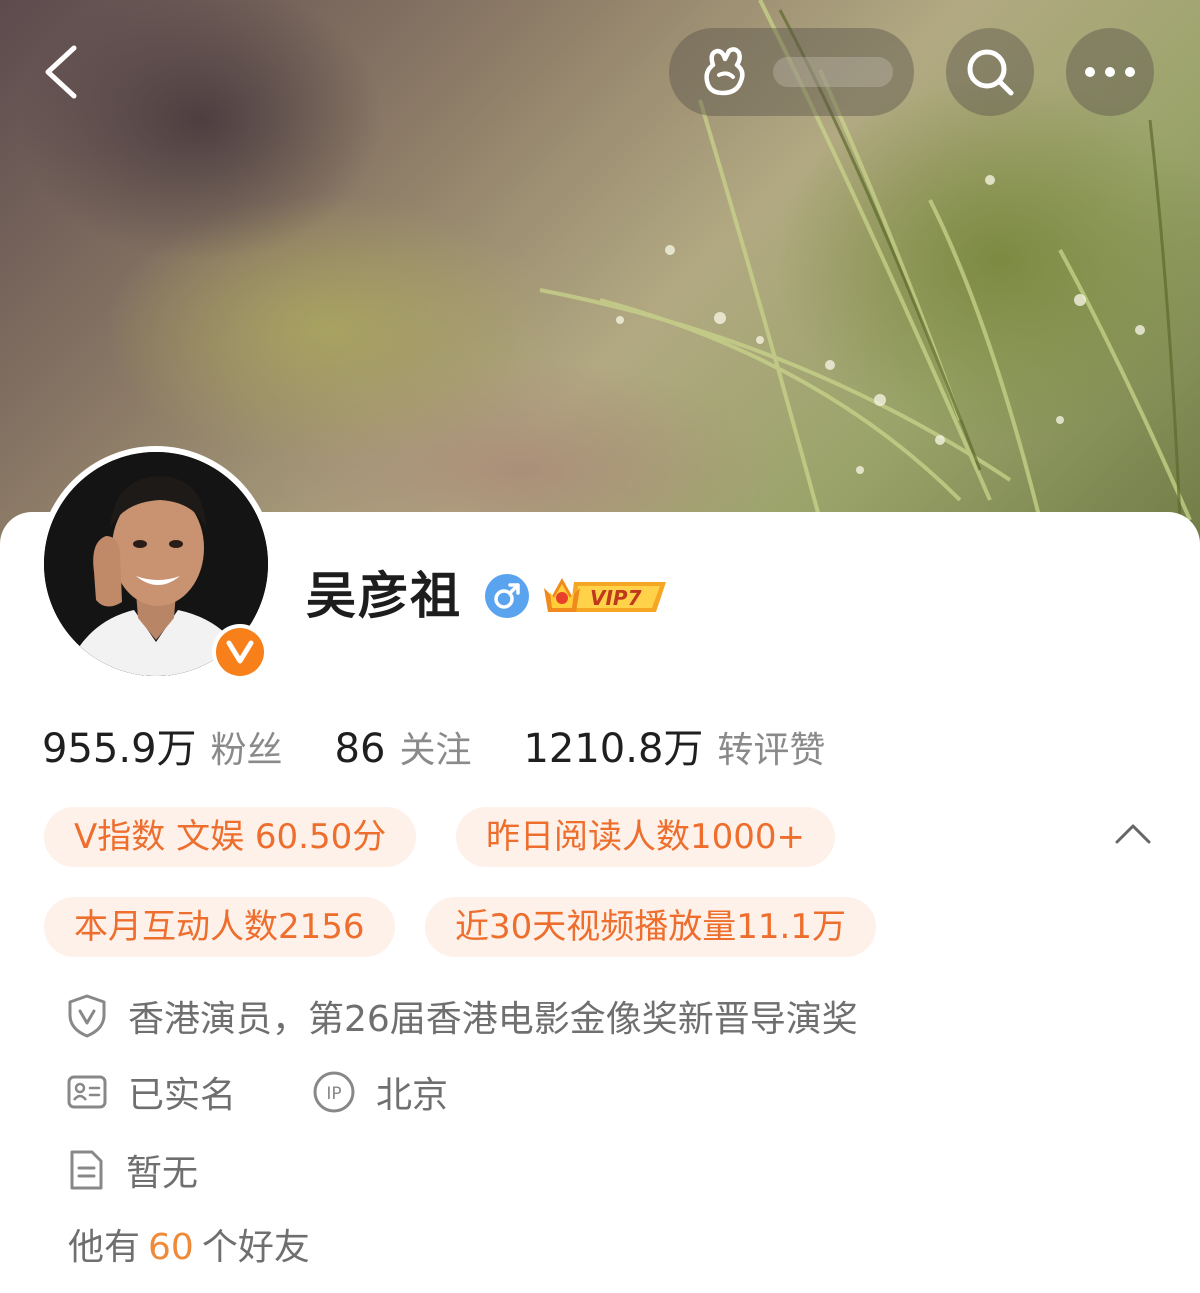 Image resolution: width=1200 pixels, height=1293 pixels. What do you see at coordinates (613, 745) in the screenshot?
I see `engagement-count: 1210.8万` at bounding box center [613, 745].